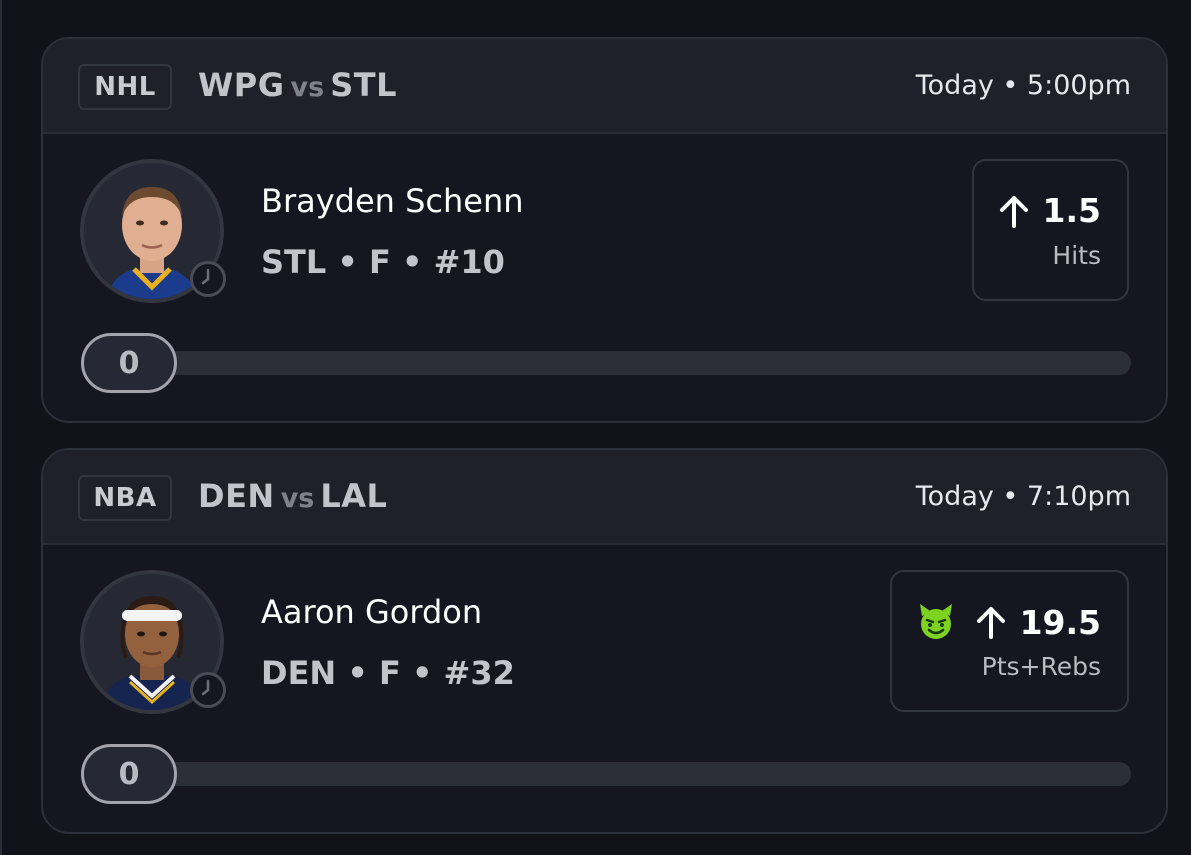  I want to click on home-team: WPG, so click(241, 85).